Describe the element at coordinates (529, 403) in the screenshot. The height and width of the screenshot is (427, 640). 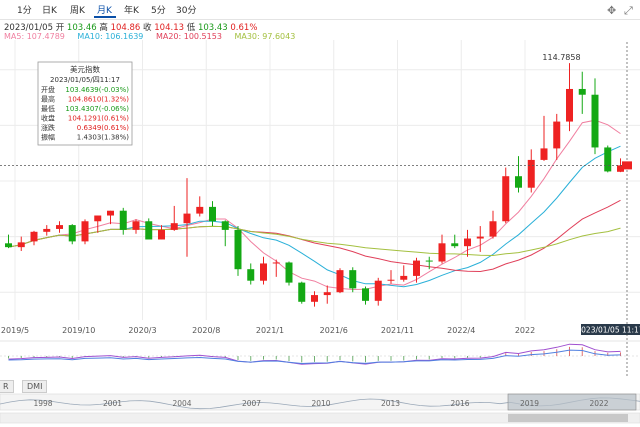
I see `navigator-year-label: 2019` at that location.